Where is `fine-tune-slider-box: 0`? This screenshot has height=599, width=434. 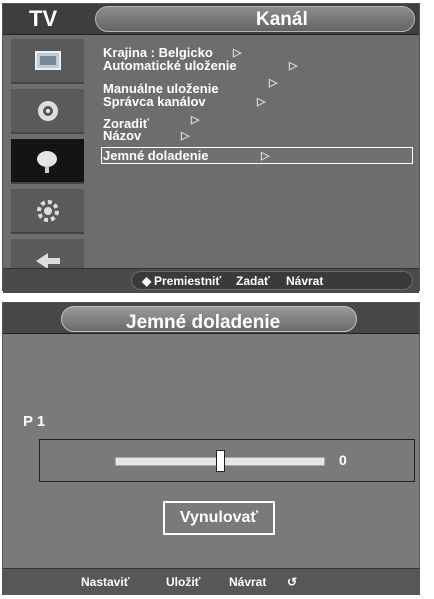
fine-tune-slider-box: 0 is located at coordinates (227, 460).